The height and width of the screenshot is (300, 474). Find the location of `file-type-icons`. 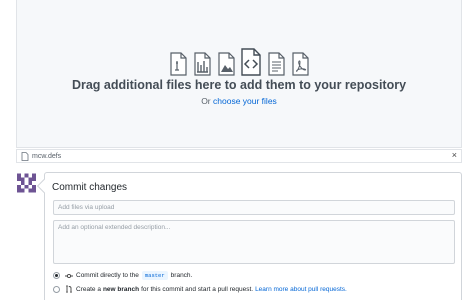

file-type-icons is located at coordinates (239, 62).